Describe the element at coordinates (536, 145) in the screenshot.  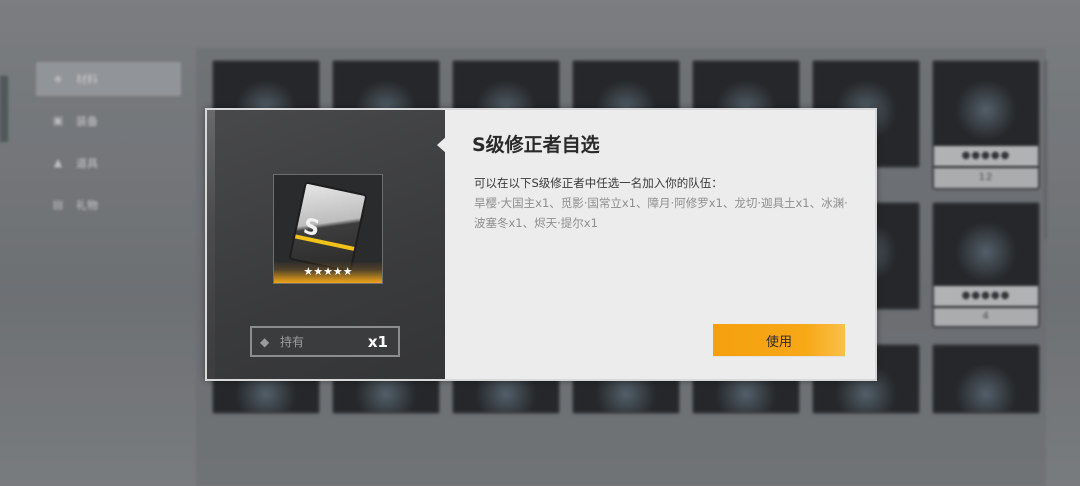
I see `dialog-title: S级修正者自选` at that location.